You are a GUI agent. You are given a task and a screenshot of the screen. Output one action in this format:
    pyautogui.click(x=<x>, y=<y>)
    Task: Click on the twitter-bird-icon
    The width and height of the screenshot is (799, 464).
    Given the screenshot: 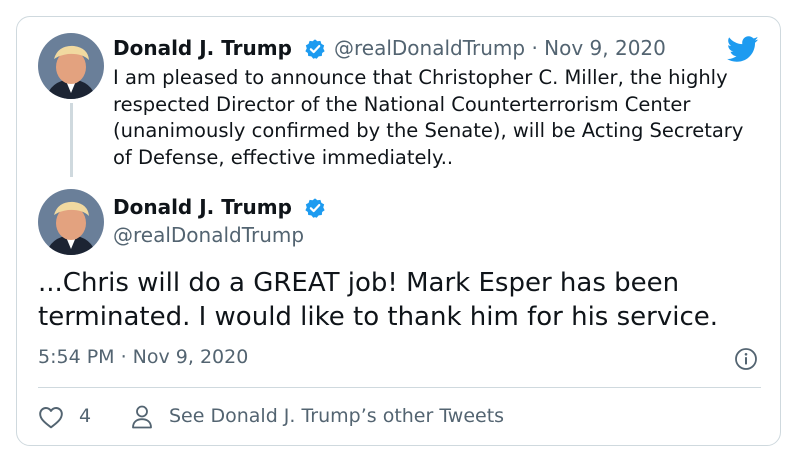 What is the action you would take?
    pyautogui.click(x=743, y=49)
    